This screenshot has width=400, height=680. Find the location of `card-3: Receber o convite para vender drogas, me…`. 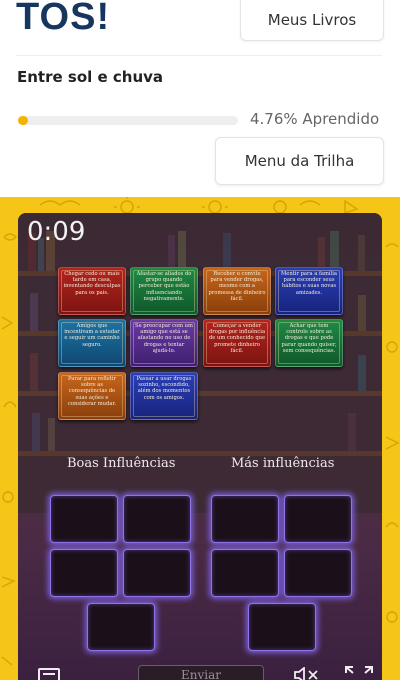

card-3: Receber o convite para vender drogas, me… is located at coordinates (237, 291).